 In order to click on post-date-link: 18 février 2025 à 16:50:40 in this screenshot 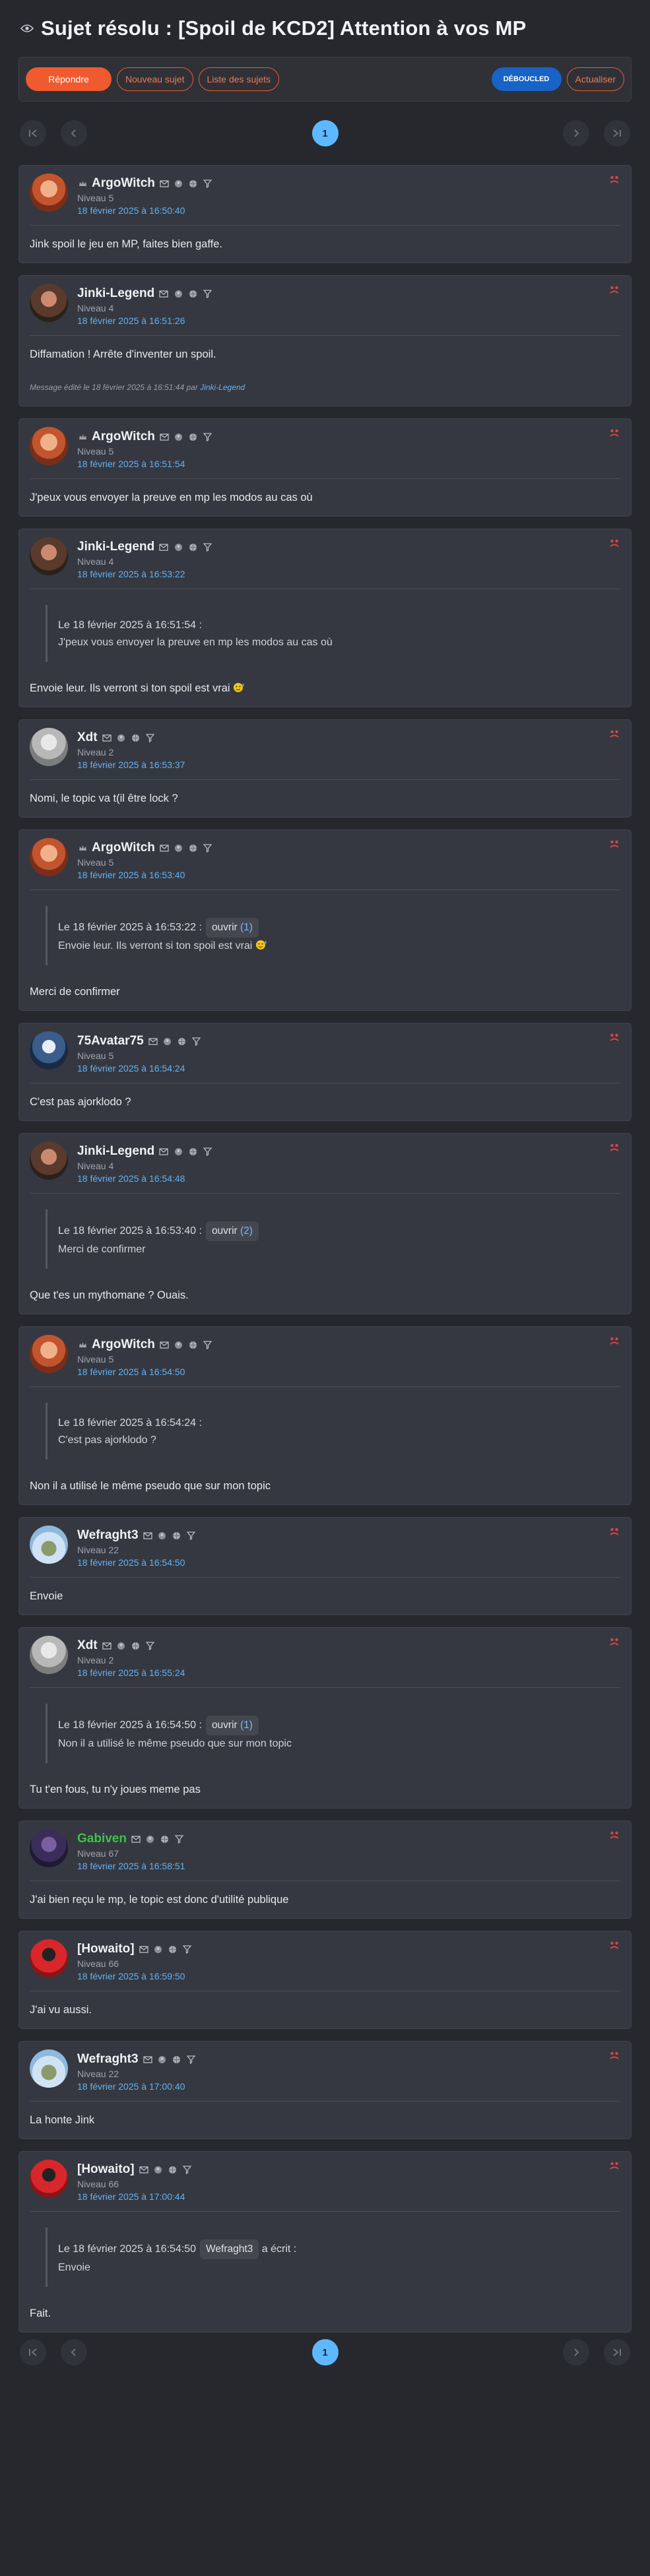, I will do `click(145, 210)`.